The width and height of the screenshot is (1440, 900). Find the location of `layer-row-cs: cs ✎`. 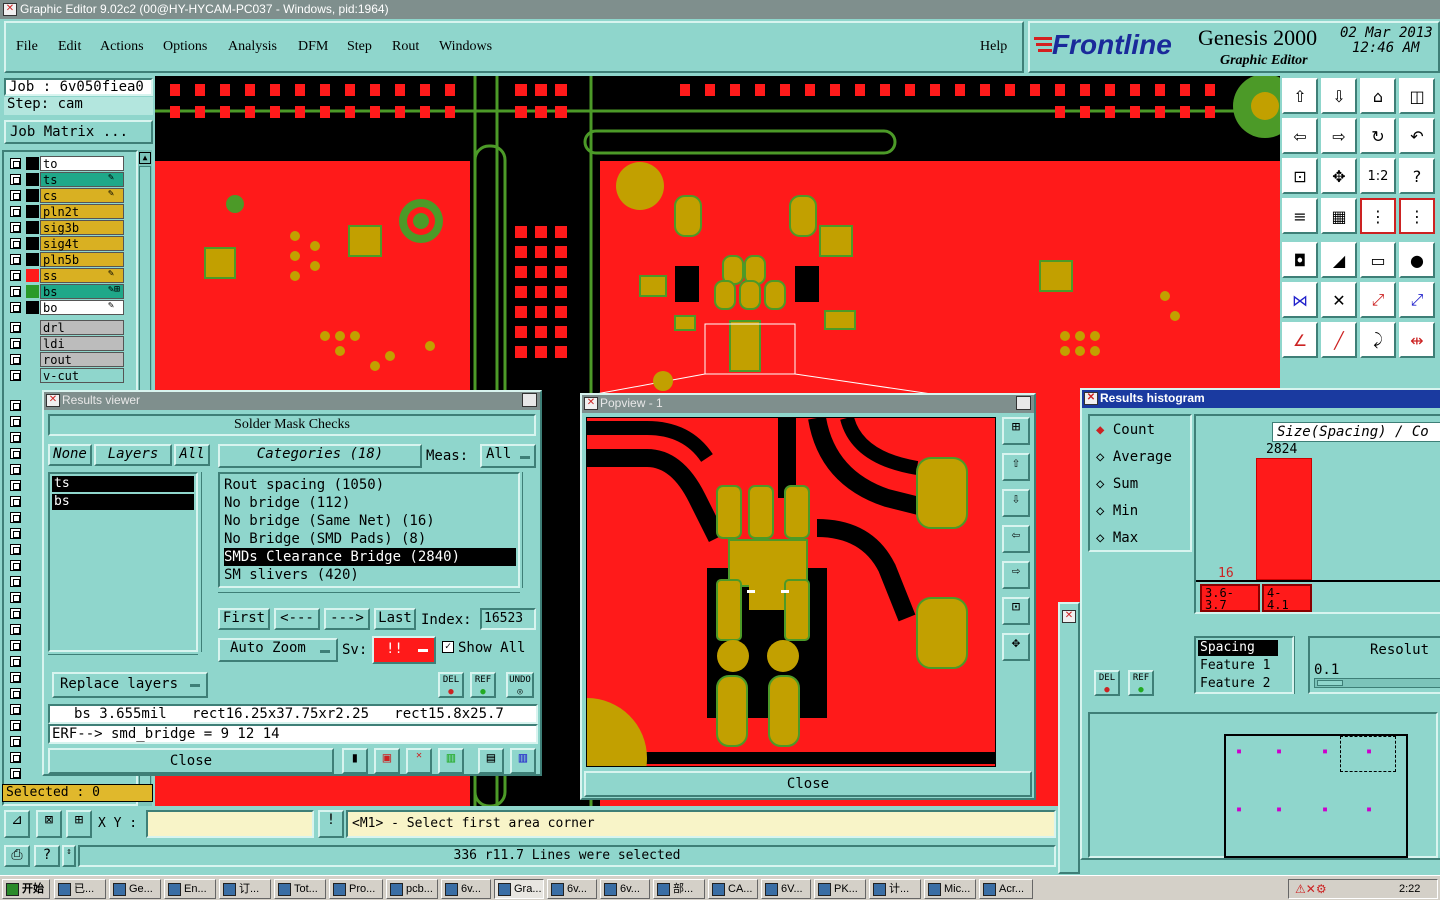

layer-row-cs: cs ✎ is located at coordinates (66, 195).